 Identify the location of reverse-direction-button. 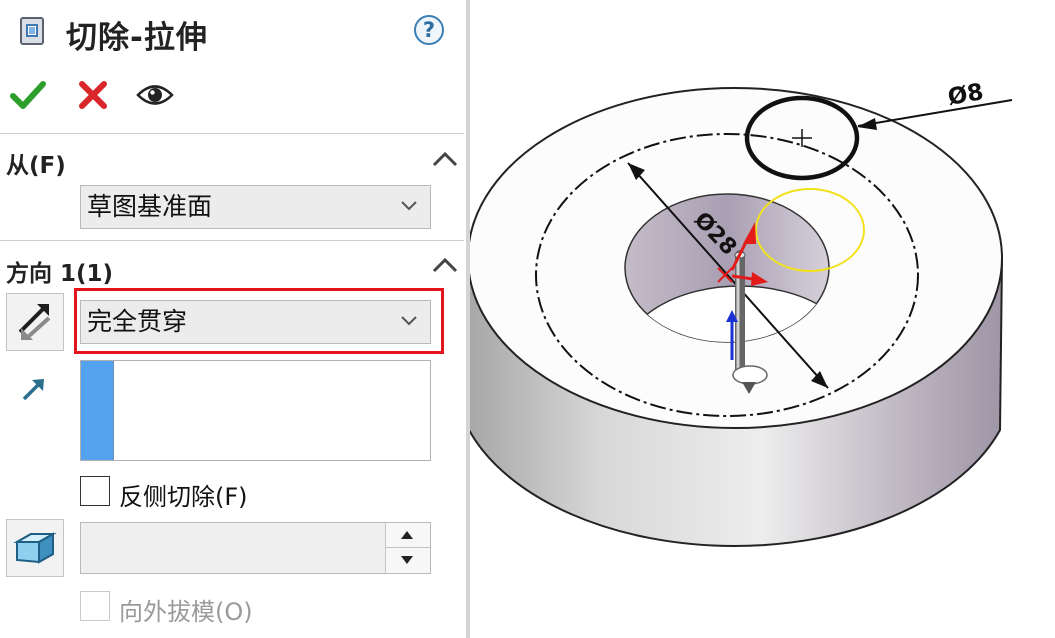
(35, 322).